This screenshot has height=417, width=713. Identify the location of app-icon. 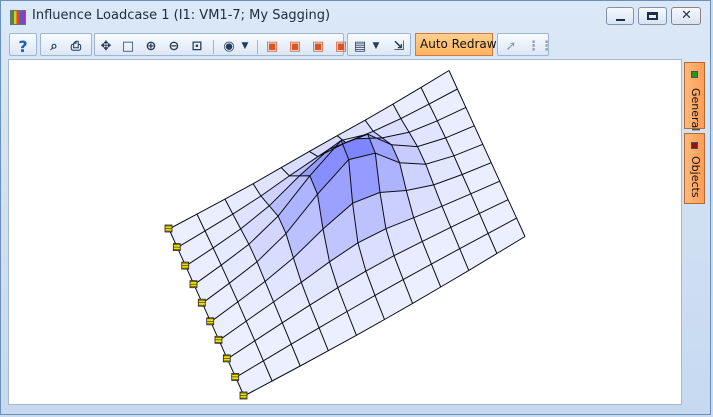
(18, 17).